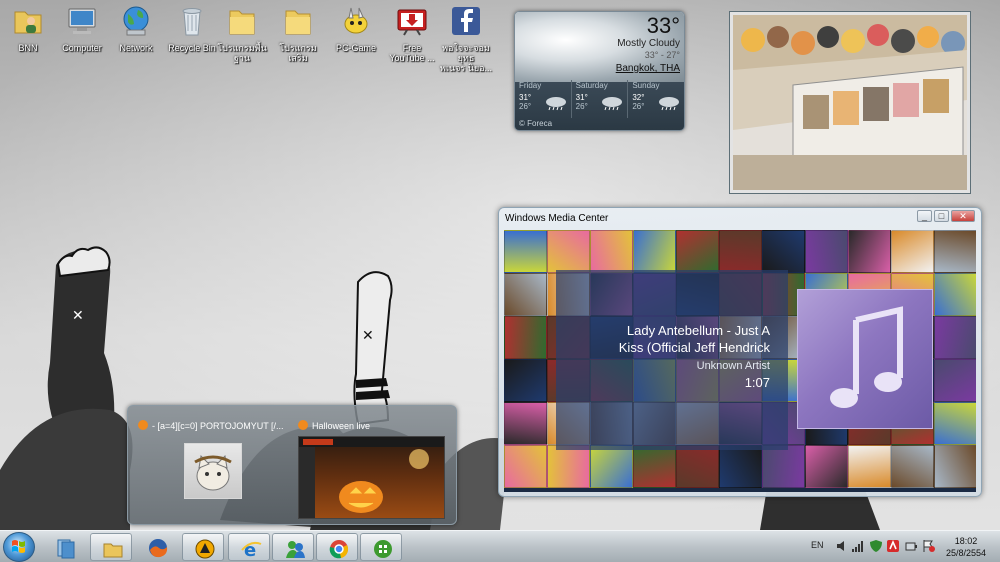 The height and width of the screenshot is (562, 1000). I want to click on folder-icon, so click(242, 22).